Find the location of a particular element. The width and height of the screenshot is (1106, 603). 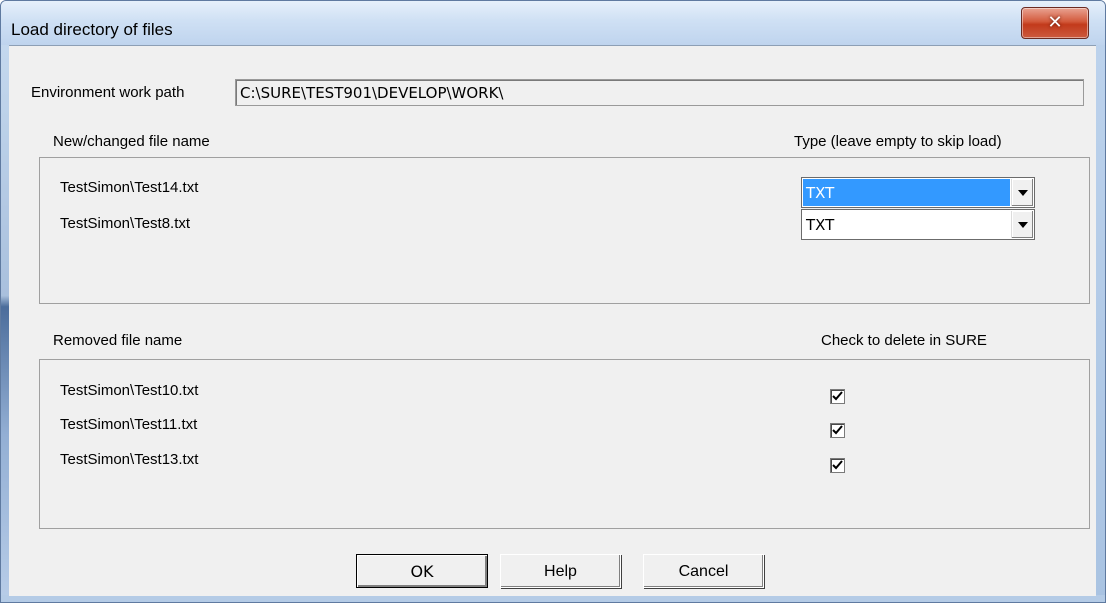

close-icon: ✕ is located at coordinates (1055, 22).